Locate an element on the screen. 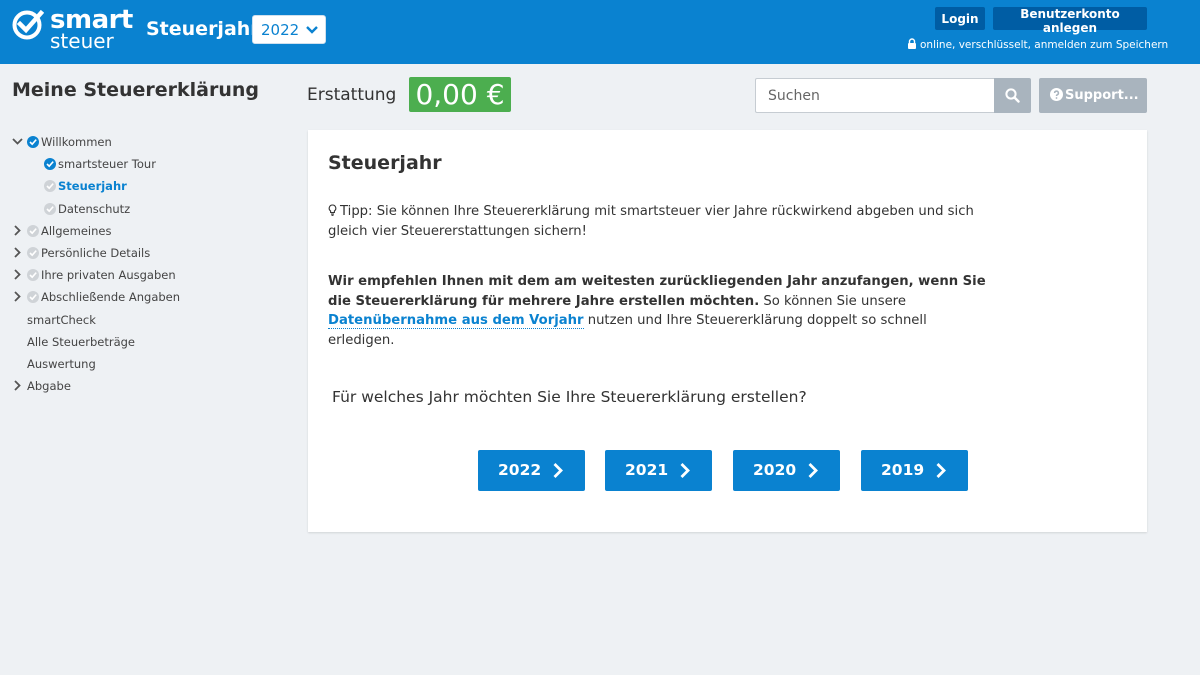  recommendation-pre: So können Sie unsere is located at coordinates (832, 301).